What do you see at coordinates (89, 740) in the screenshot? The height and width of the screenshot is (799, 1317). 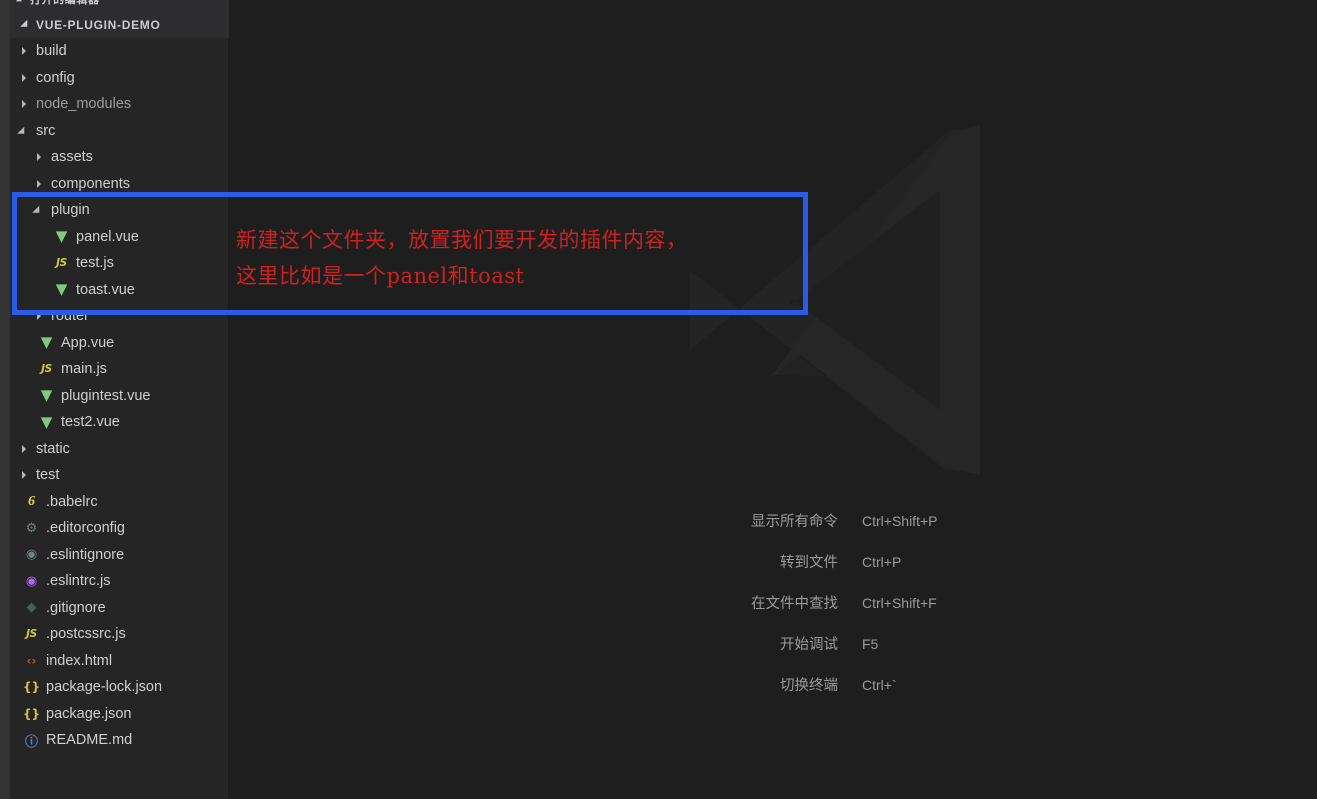 I see `tree-item-label: README.md` at bounding box center [89, 740].